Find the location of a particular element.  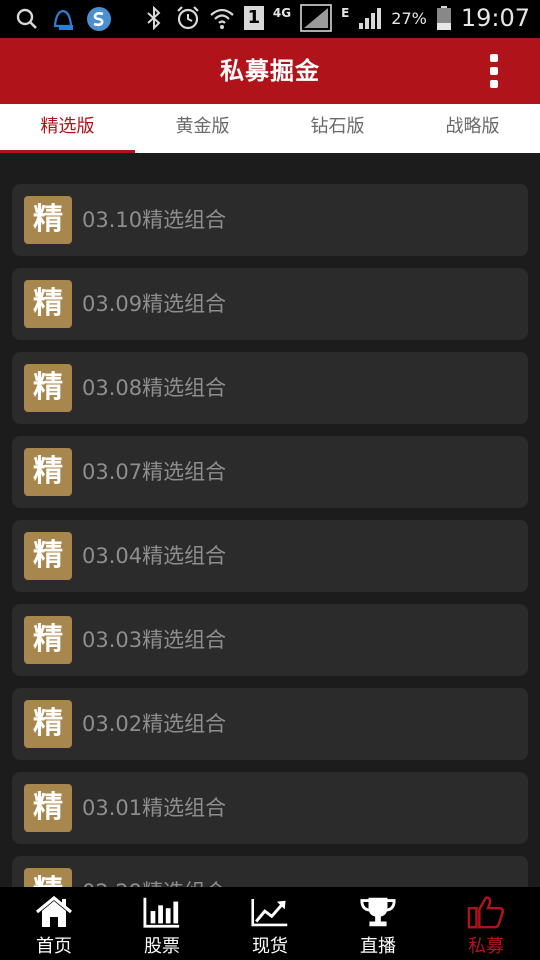

alarm-icon is located at coordinates (188, 18).